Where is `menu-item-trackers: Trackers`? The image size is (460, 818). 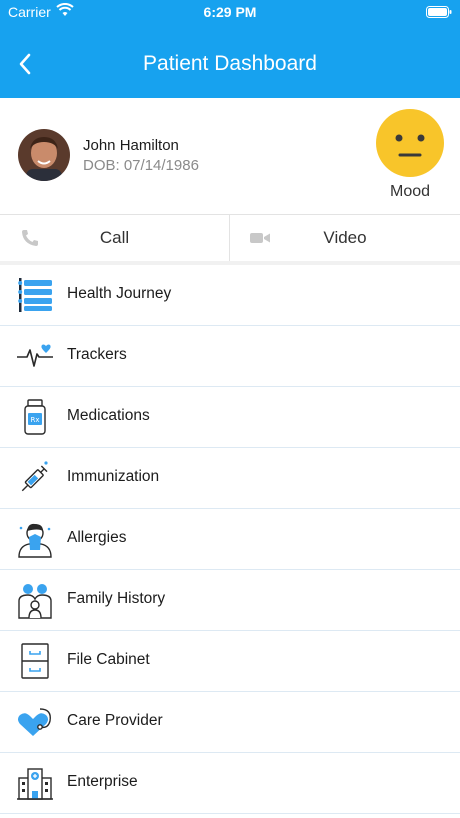 menu-item-trackers: Trackers is located at coordinates (230, 356).